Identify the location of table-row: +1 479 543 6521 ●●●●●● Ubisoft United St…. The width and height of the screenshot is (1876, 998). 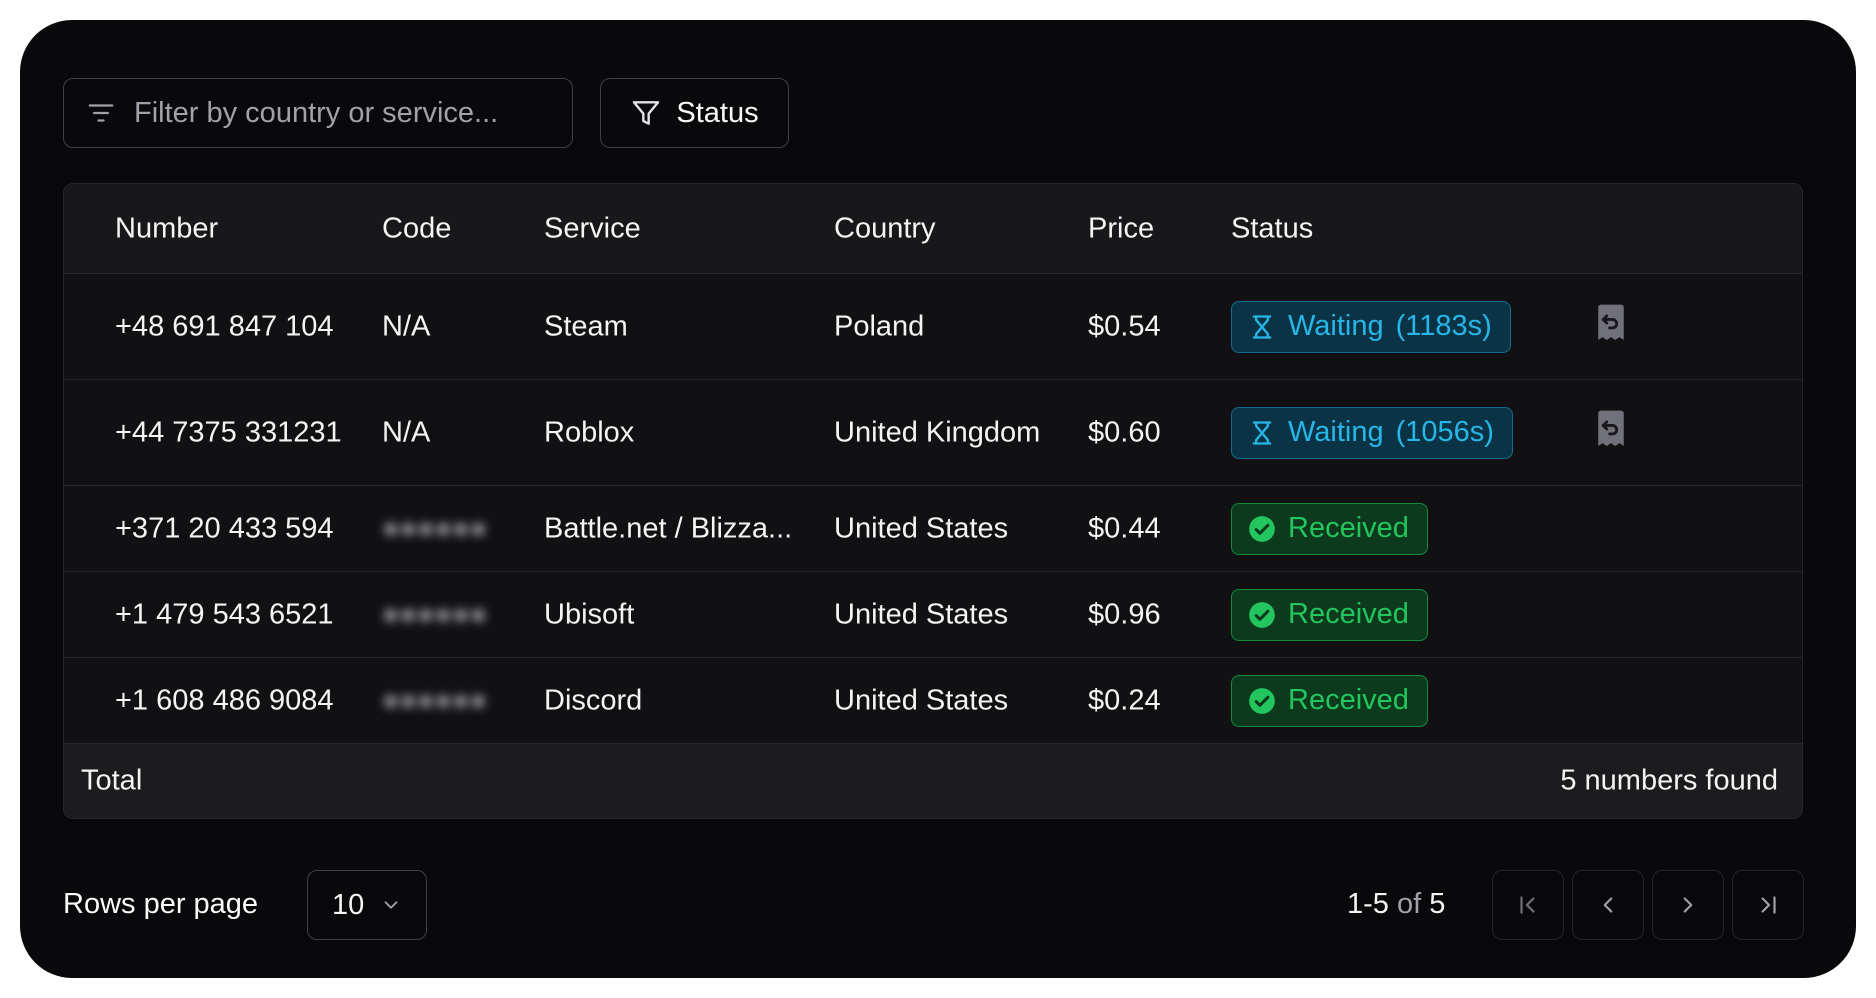
(933, 615).